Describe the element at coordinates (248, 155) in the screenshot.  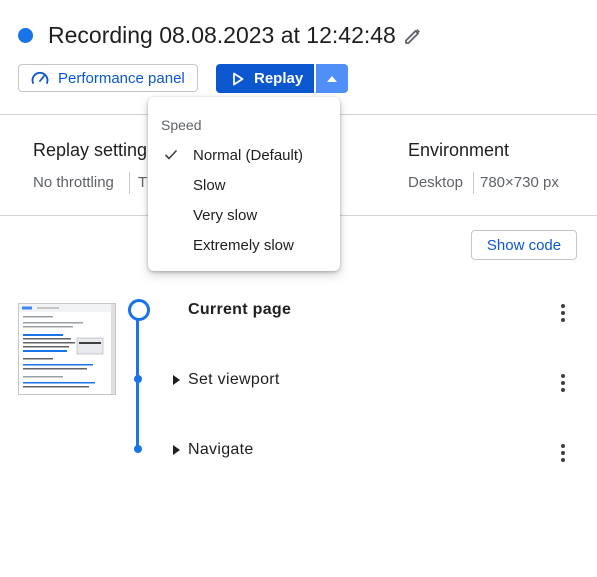
I see `speed-option-label: Normal (Default)` at that location.